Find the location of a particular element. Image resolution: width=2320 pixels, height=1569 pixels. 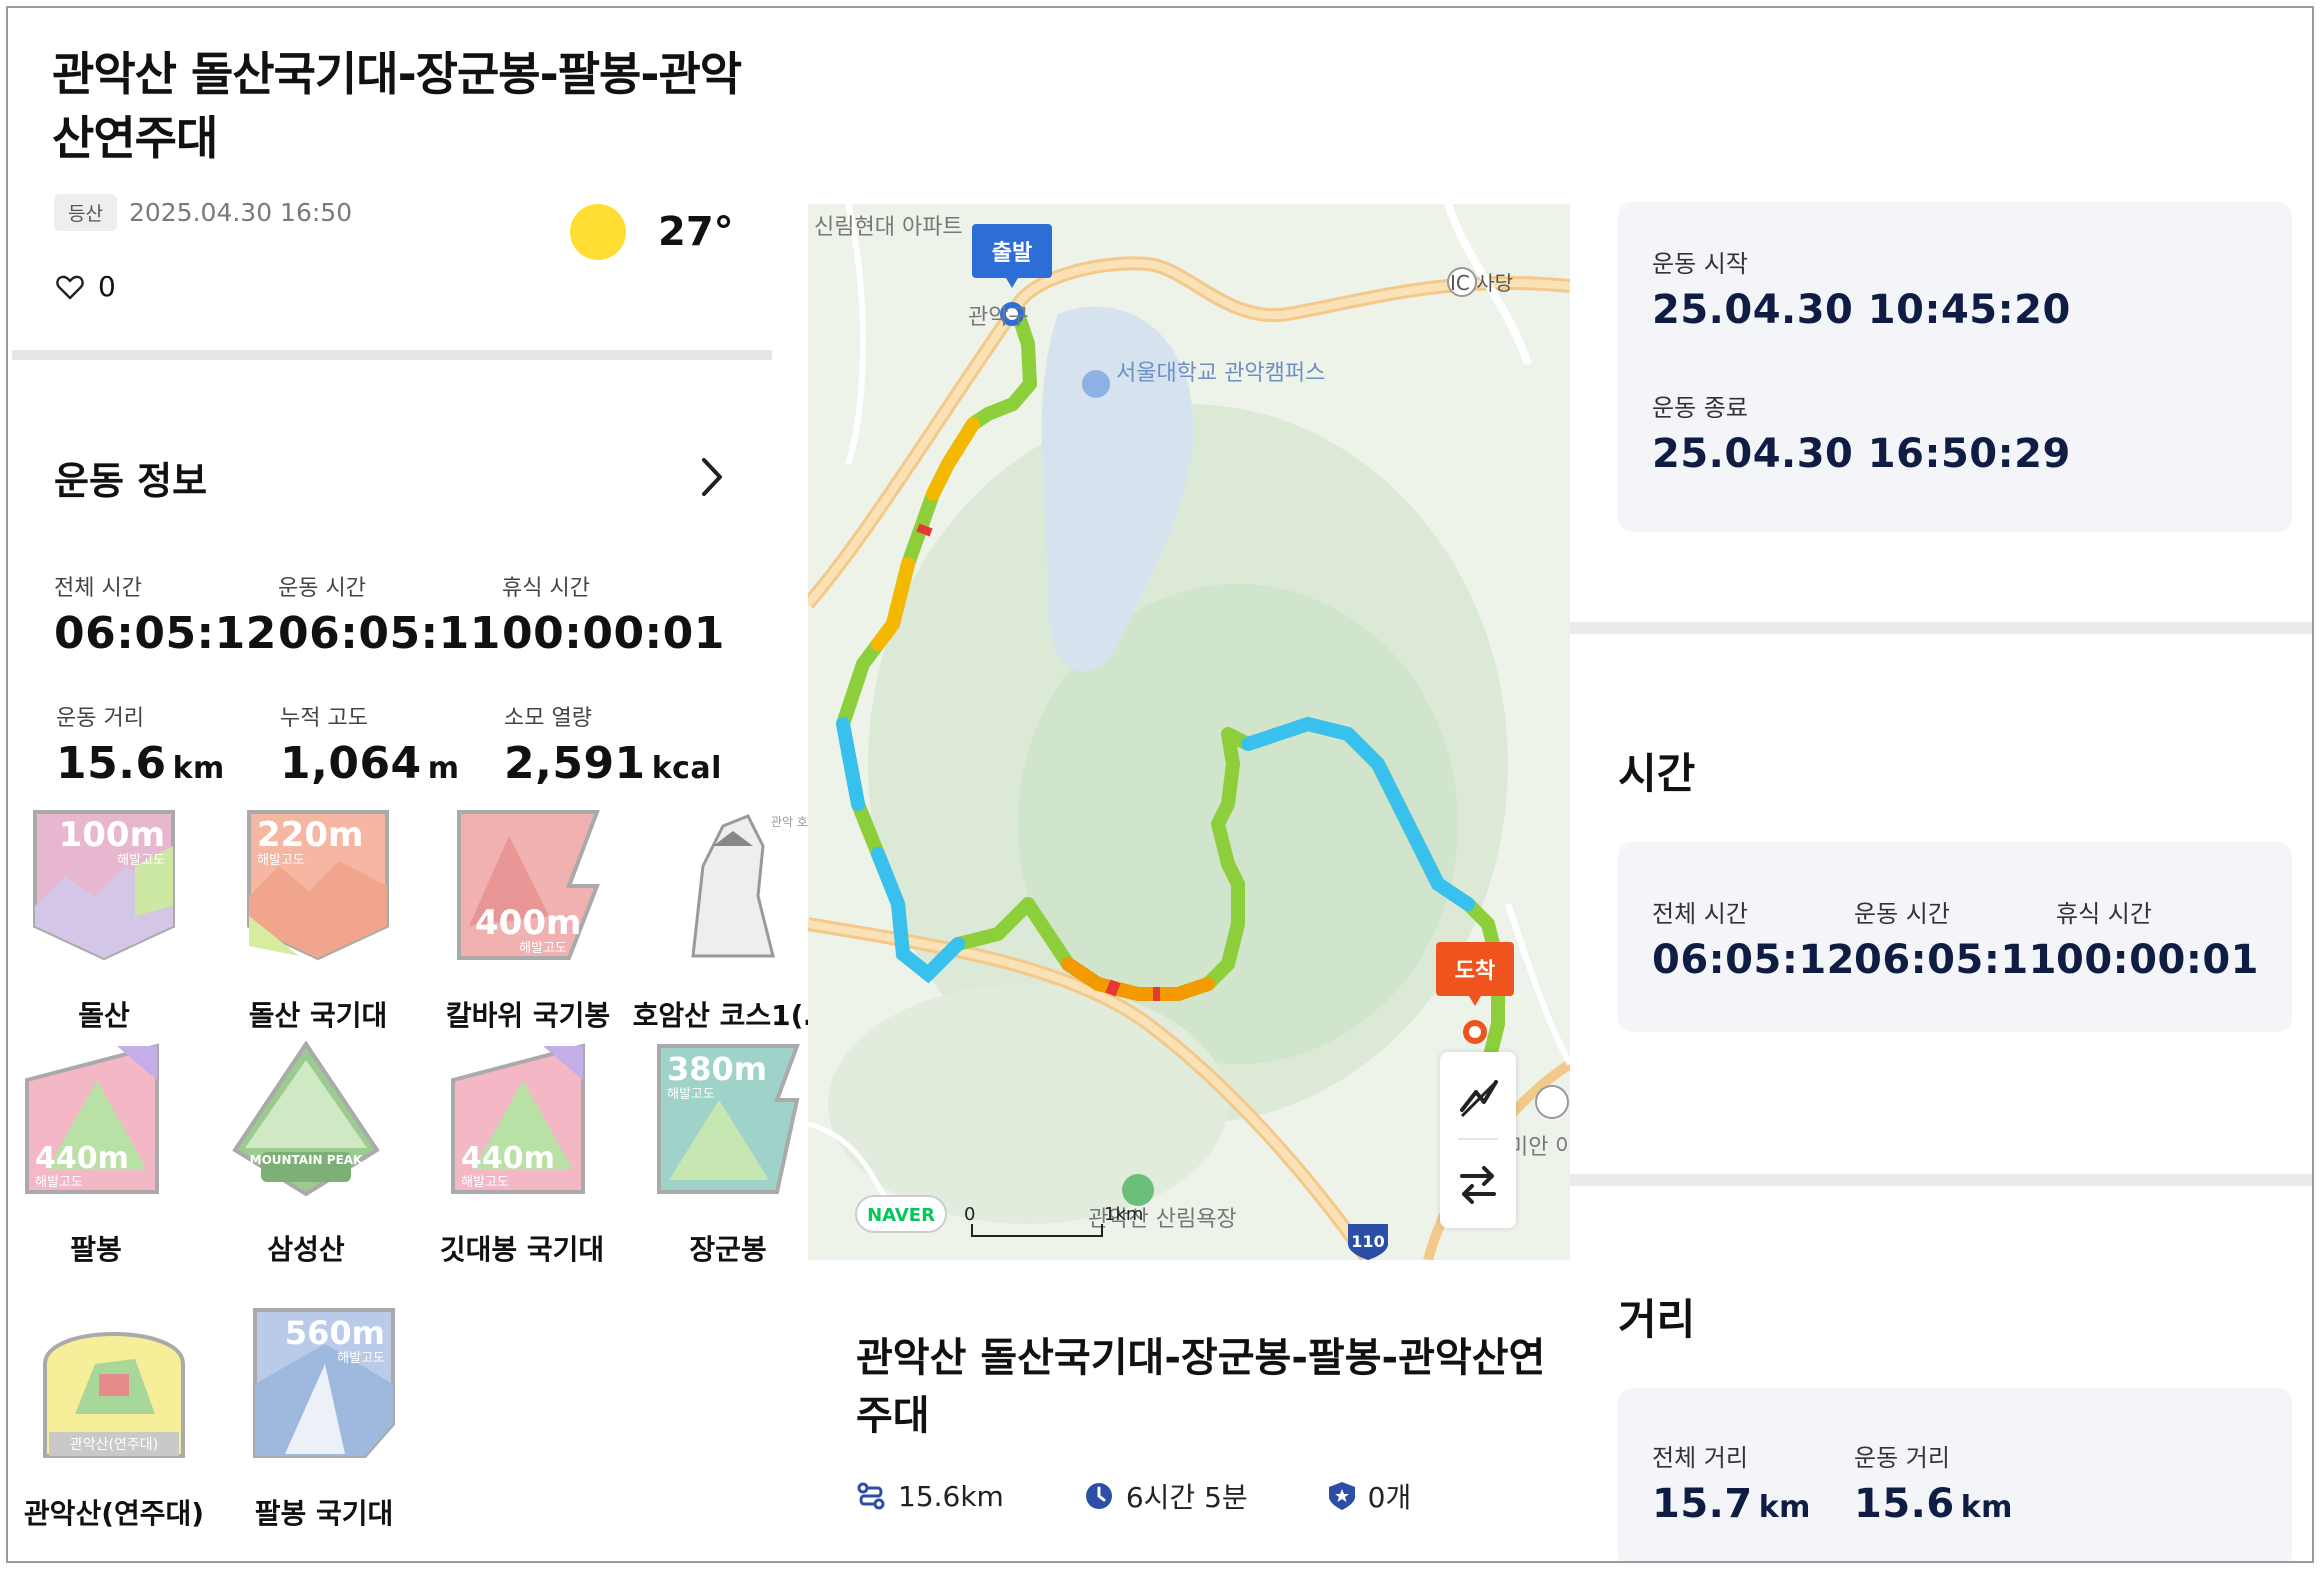

time-total: 전체 시간 06:05:12 is located at coordinates (1753, 938).